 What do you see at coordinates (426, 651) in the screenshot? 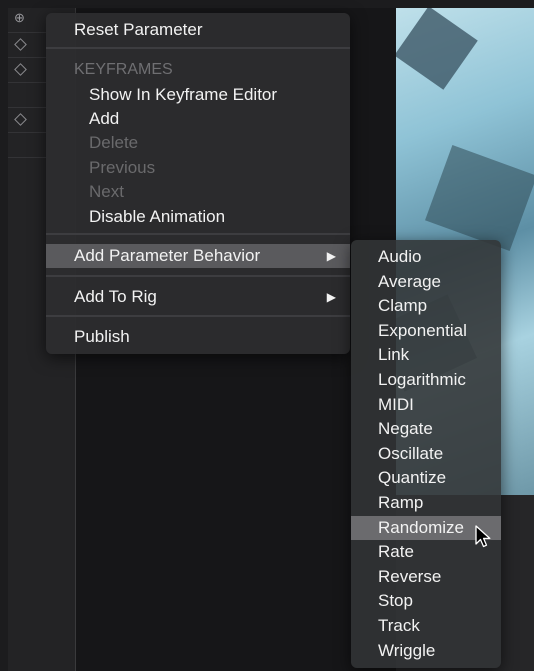
I see `submenu-item-wriggle: Wriggle` at bounding box center [426, 651].